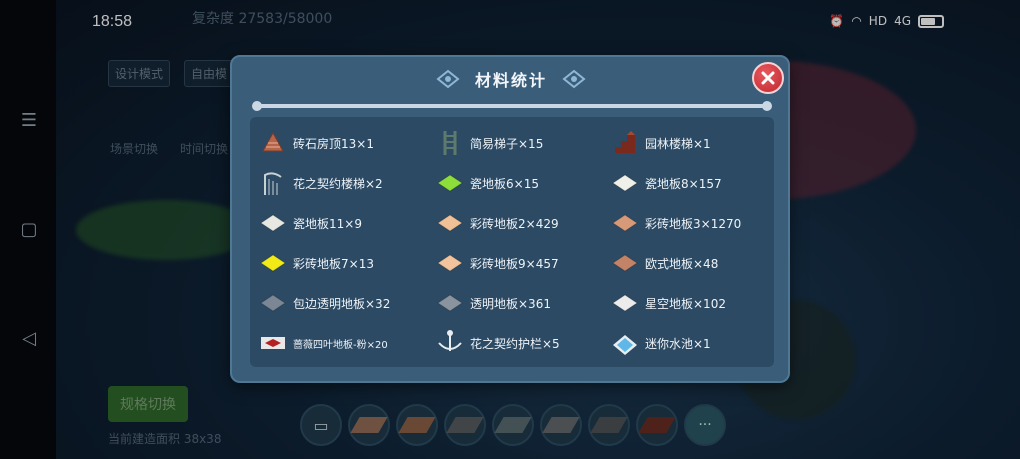  Describe the element at coordinates (693, 223) in the screenshot. I see `material-label: 彩砖地板3×1270` at that location.